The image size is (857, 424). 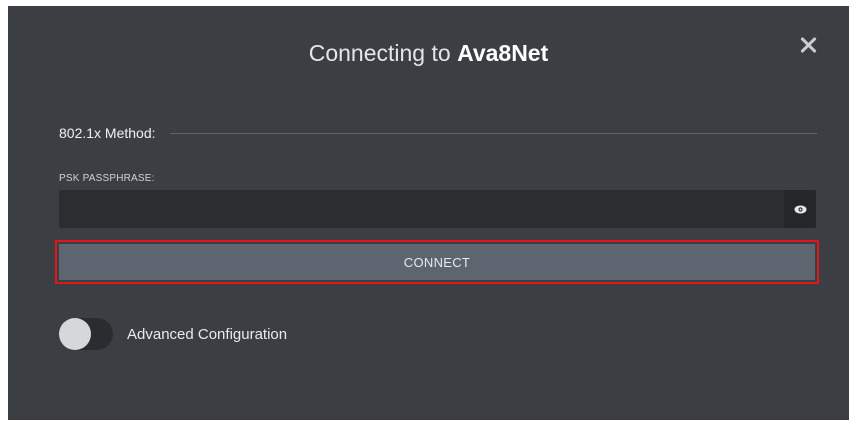 I want to click on eye-icon, so click(x=800, y=209).